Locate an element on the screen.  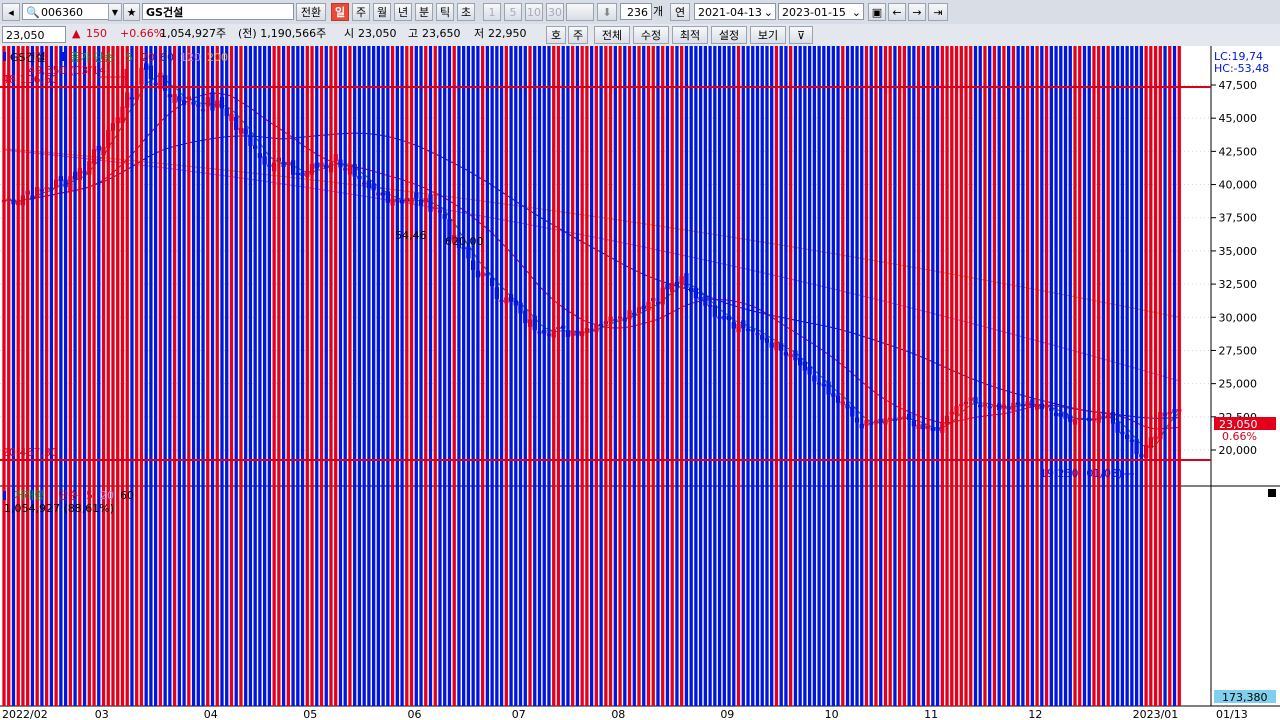
stock-code-value: 006360 is located at coordinates (62, 12).